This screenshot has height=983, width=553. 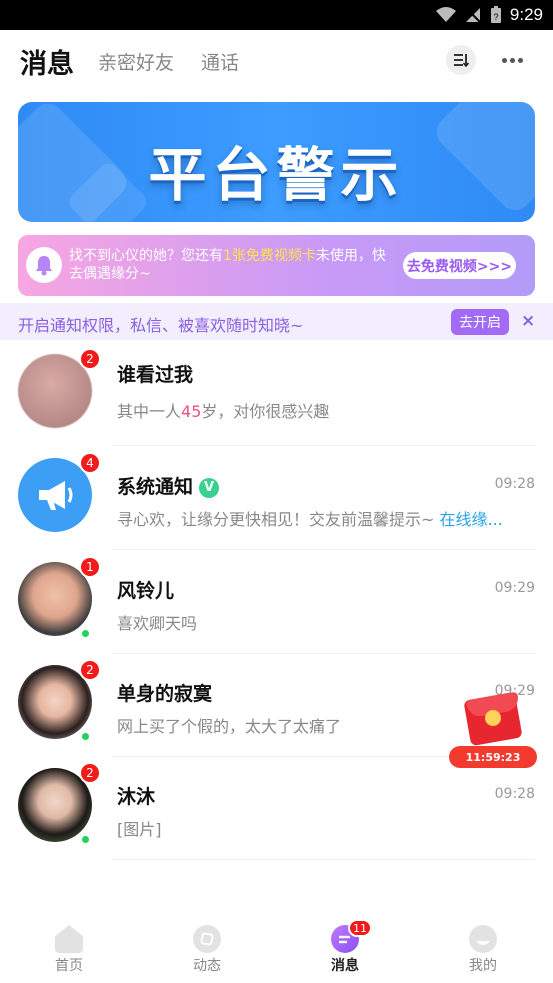 What do you see at coordinates (44, 265) in the screenshot?
I see `bell-icon` at bounding box center [44, 265].